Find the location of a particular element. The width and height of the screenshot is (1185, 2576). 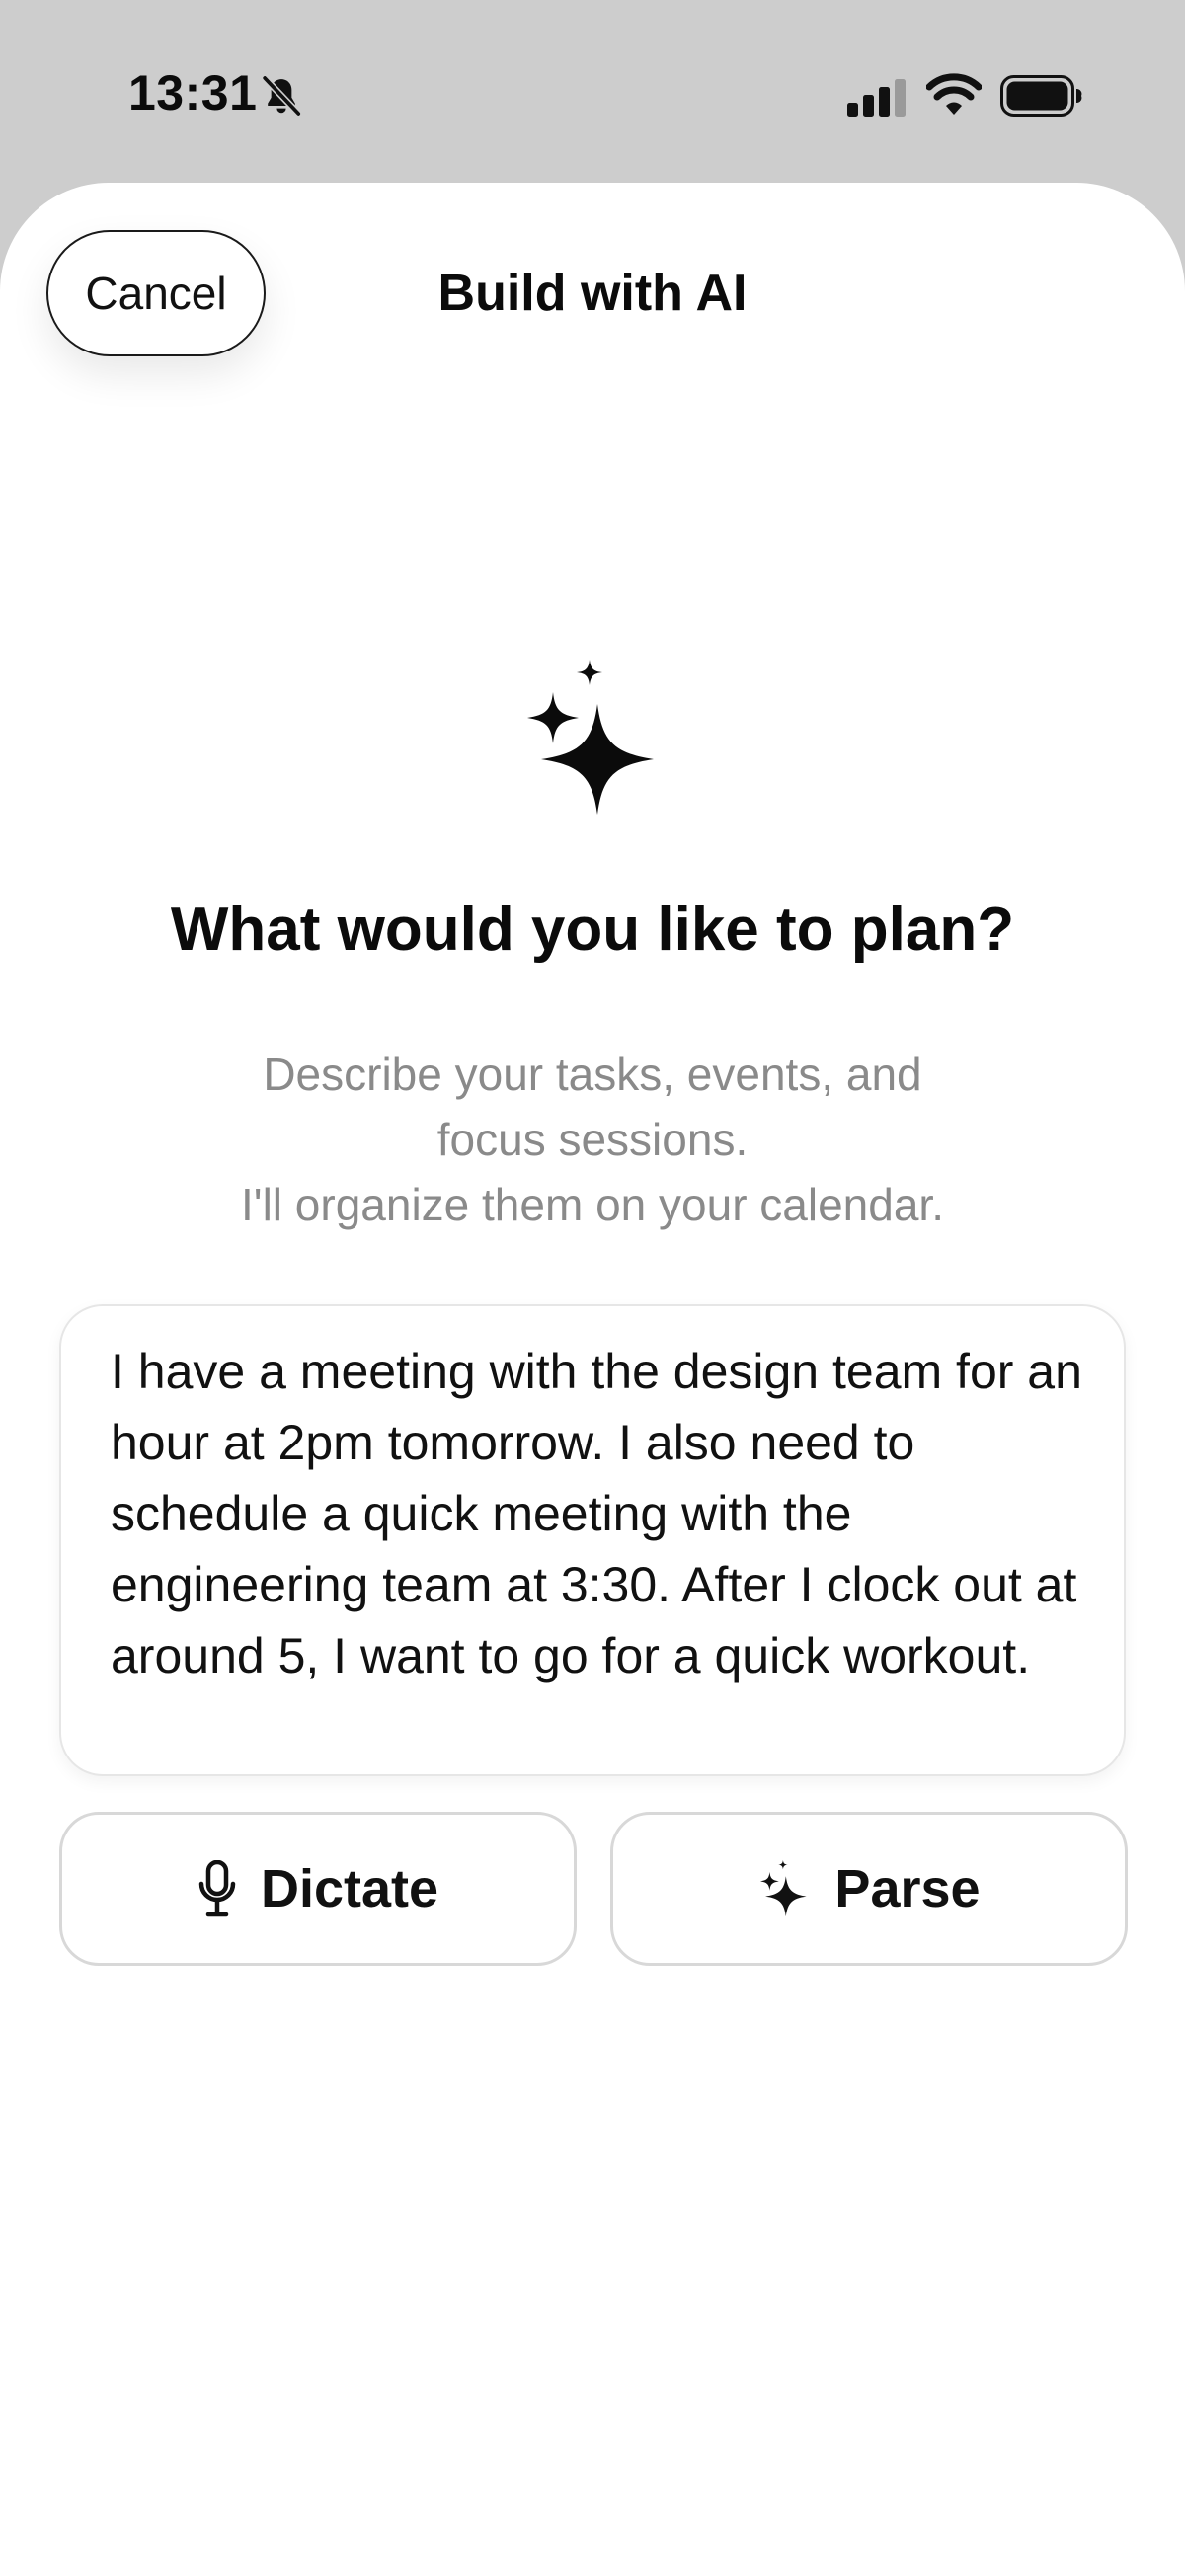

battery-icon is located at coordinates (1041, 96).